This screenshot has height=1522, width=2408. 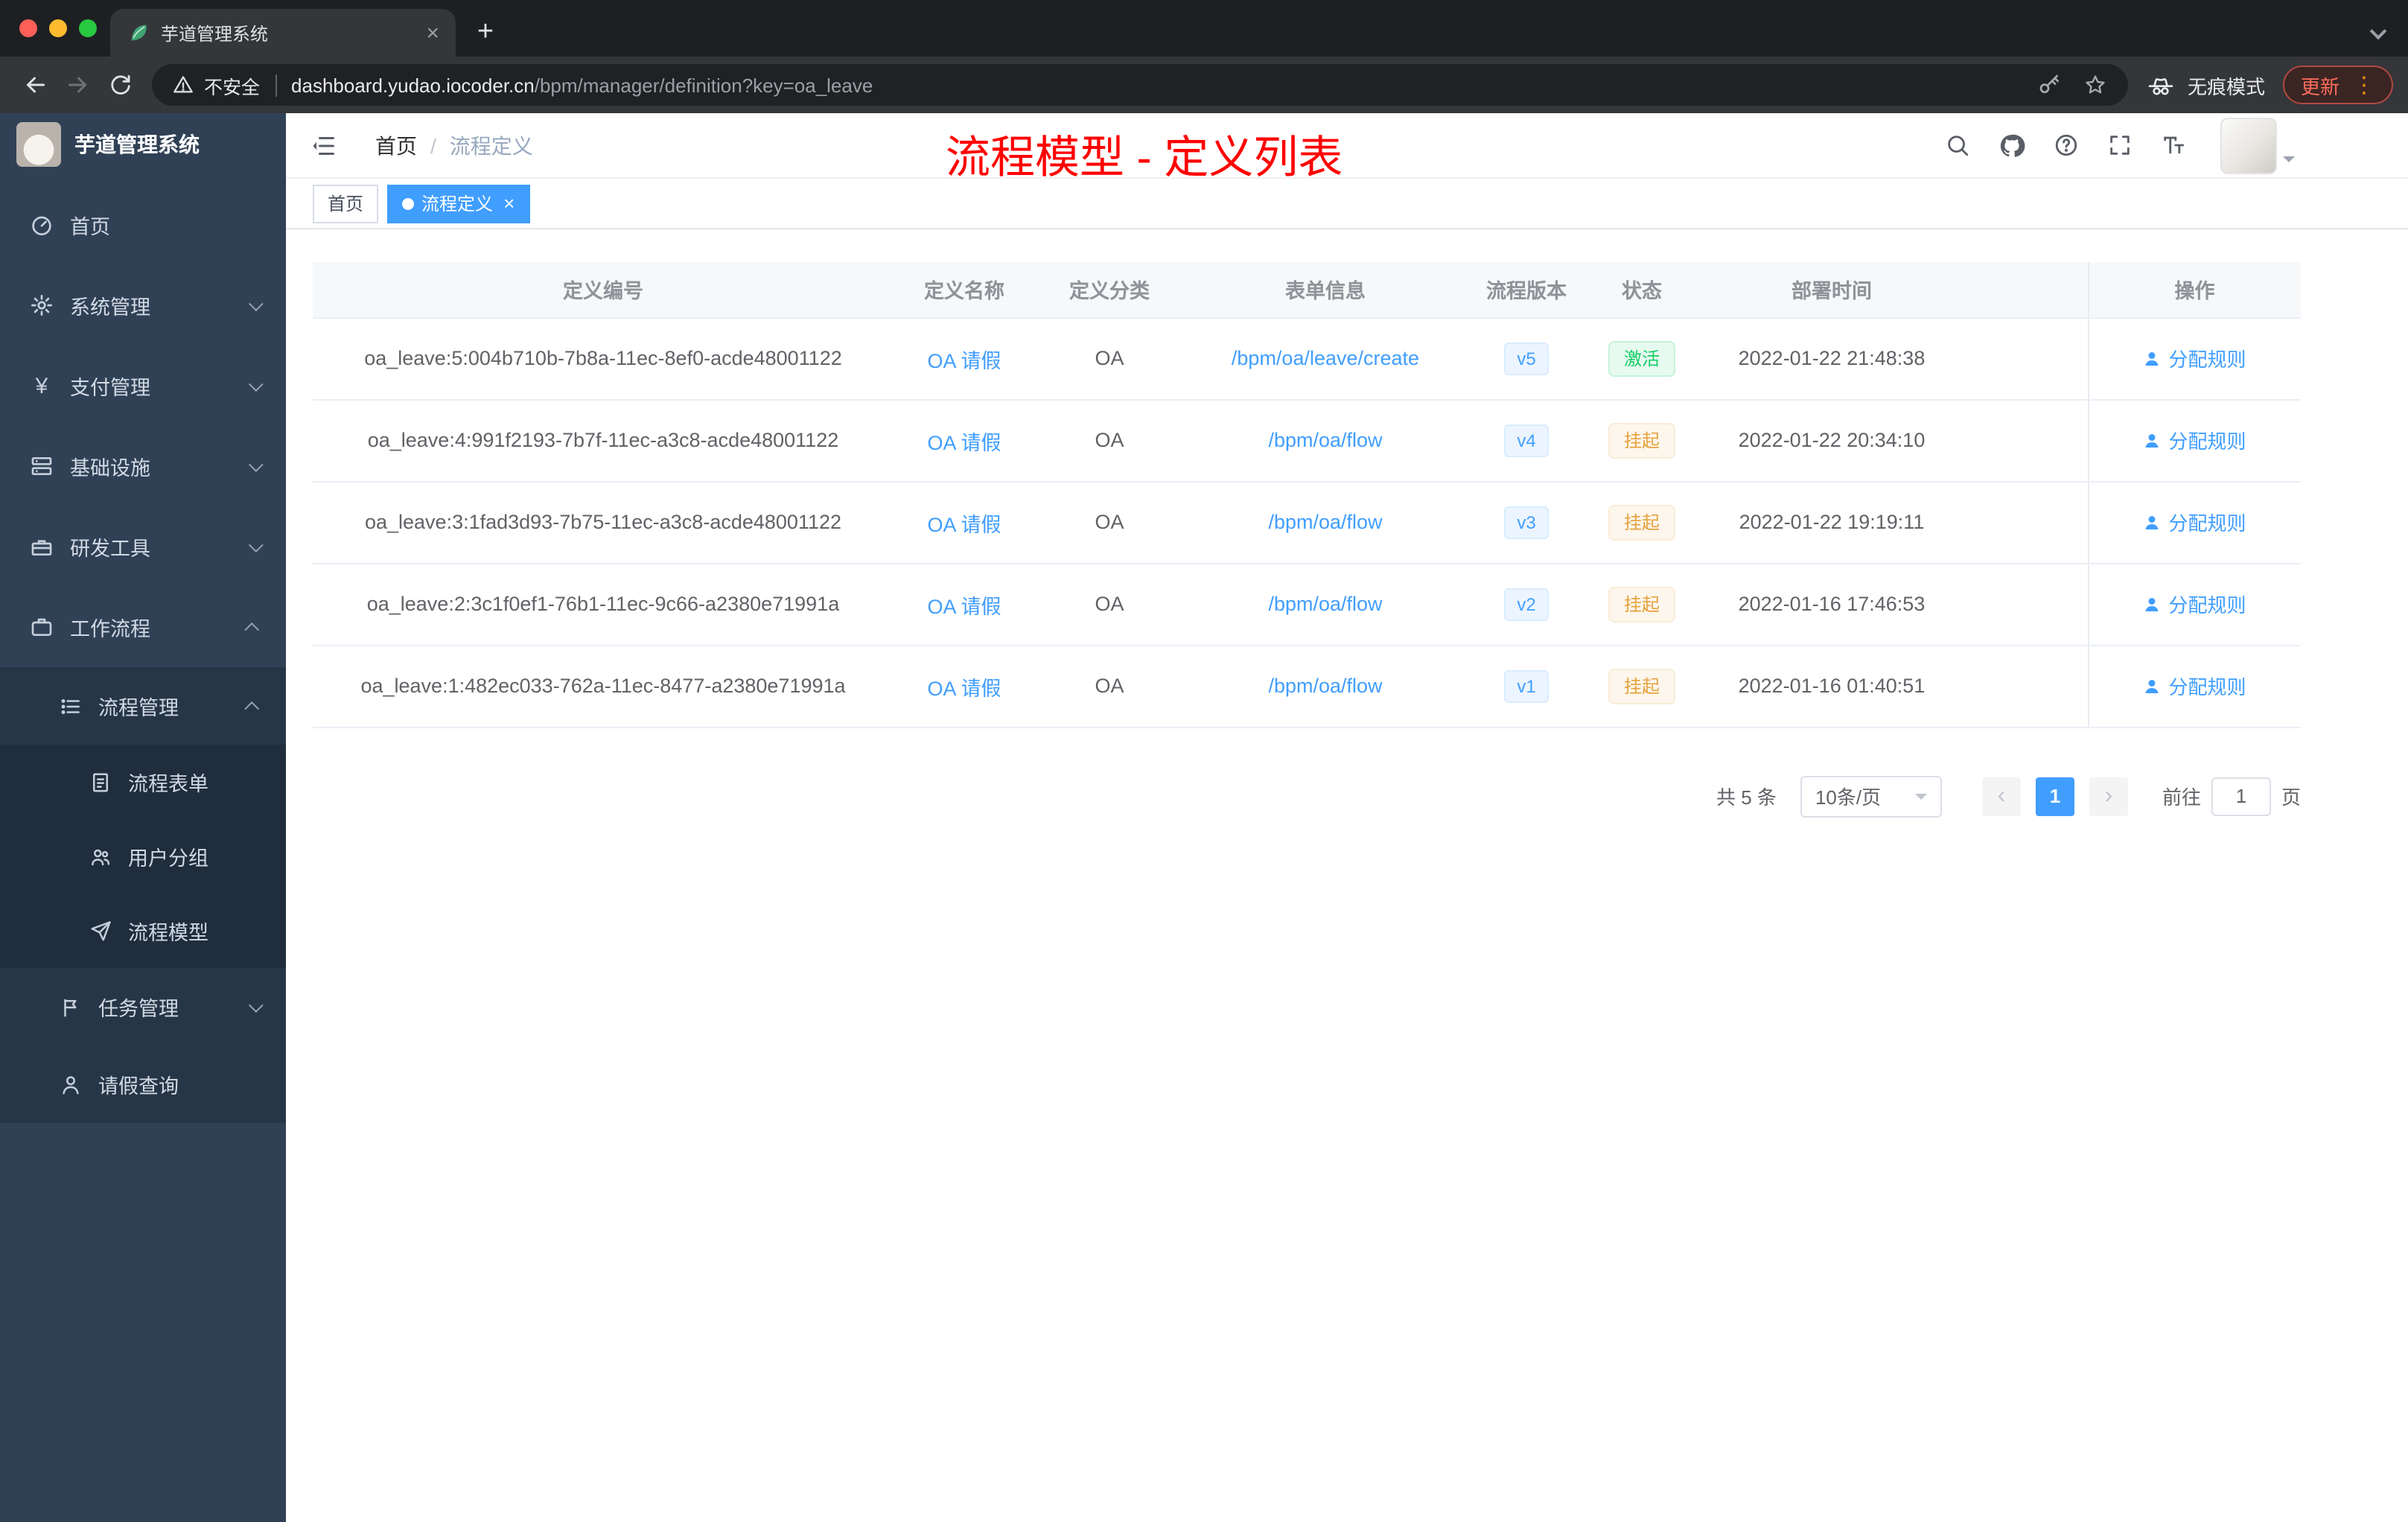 What do you see at coordinates (143, 1006) in the screenshot?
I see `sidebar-item-task-management: 任务管理` at bounding box center [143, 1006].